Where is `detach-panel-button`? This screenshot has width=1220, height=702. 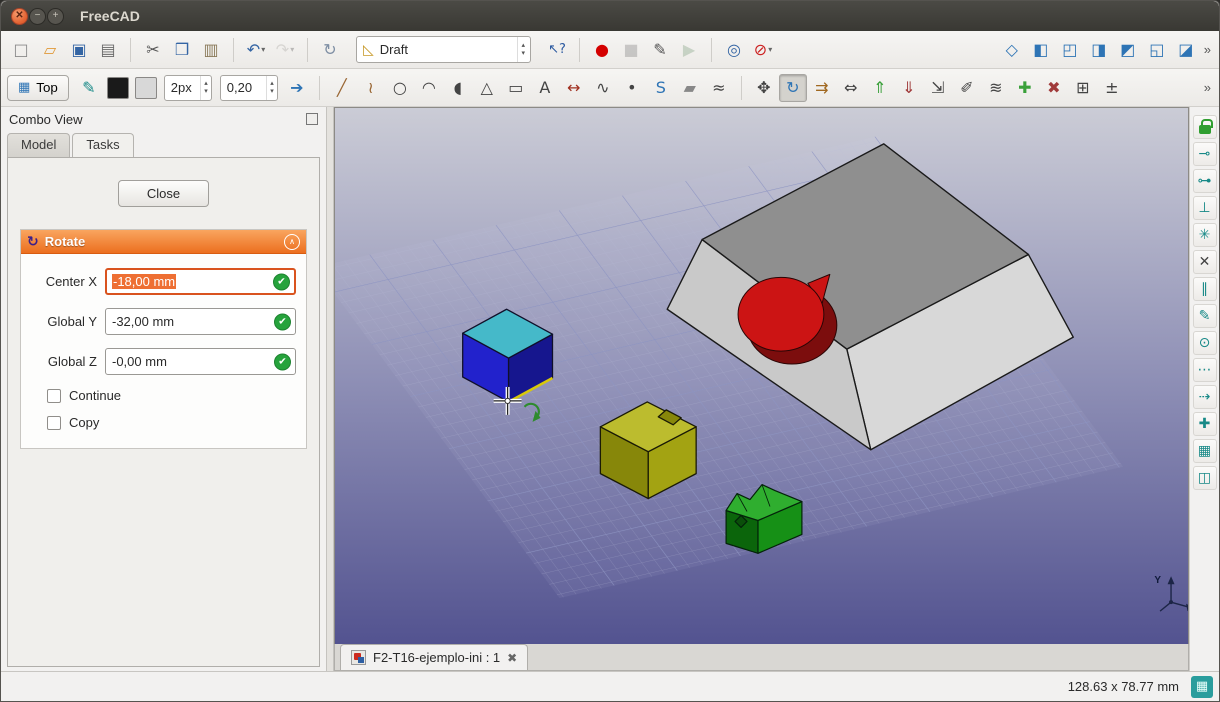
detach-panel-button is located at coordinates (312, 119).